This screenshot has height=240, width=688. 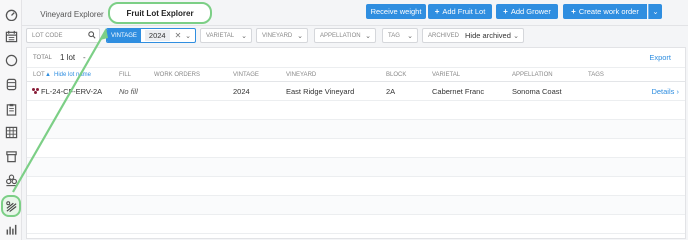 What do you see at coordinates (446, 75) in the screenshot?
I see `column-varietal: VARIETAL` at bounding box center [446, 75].